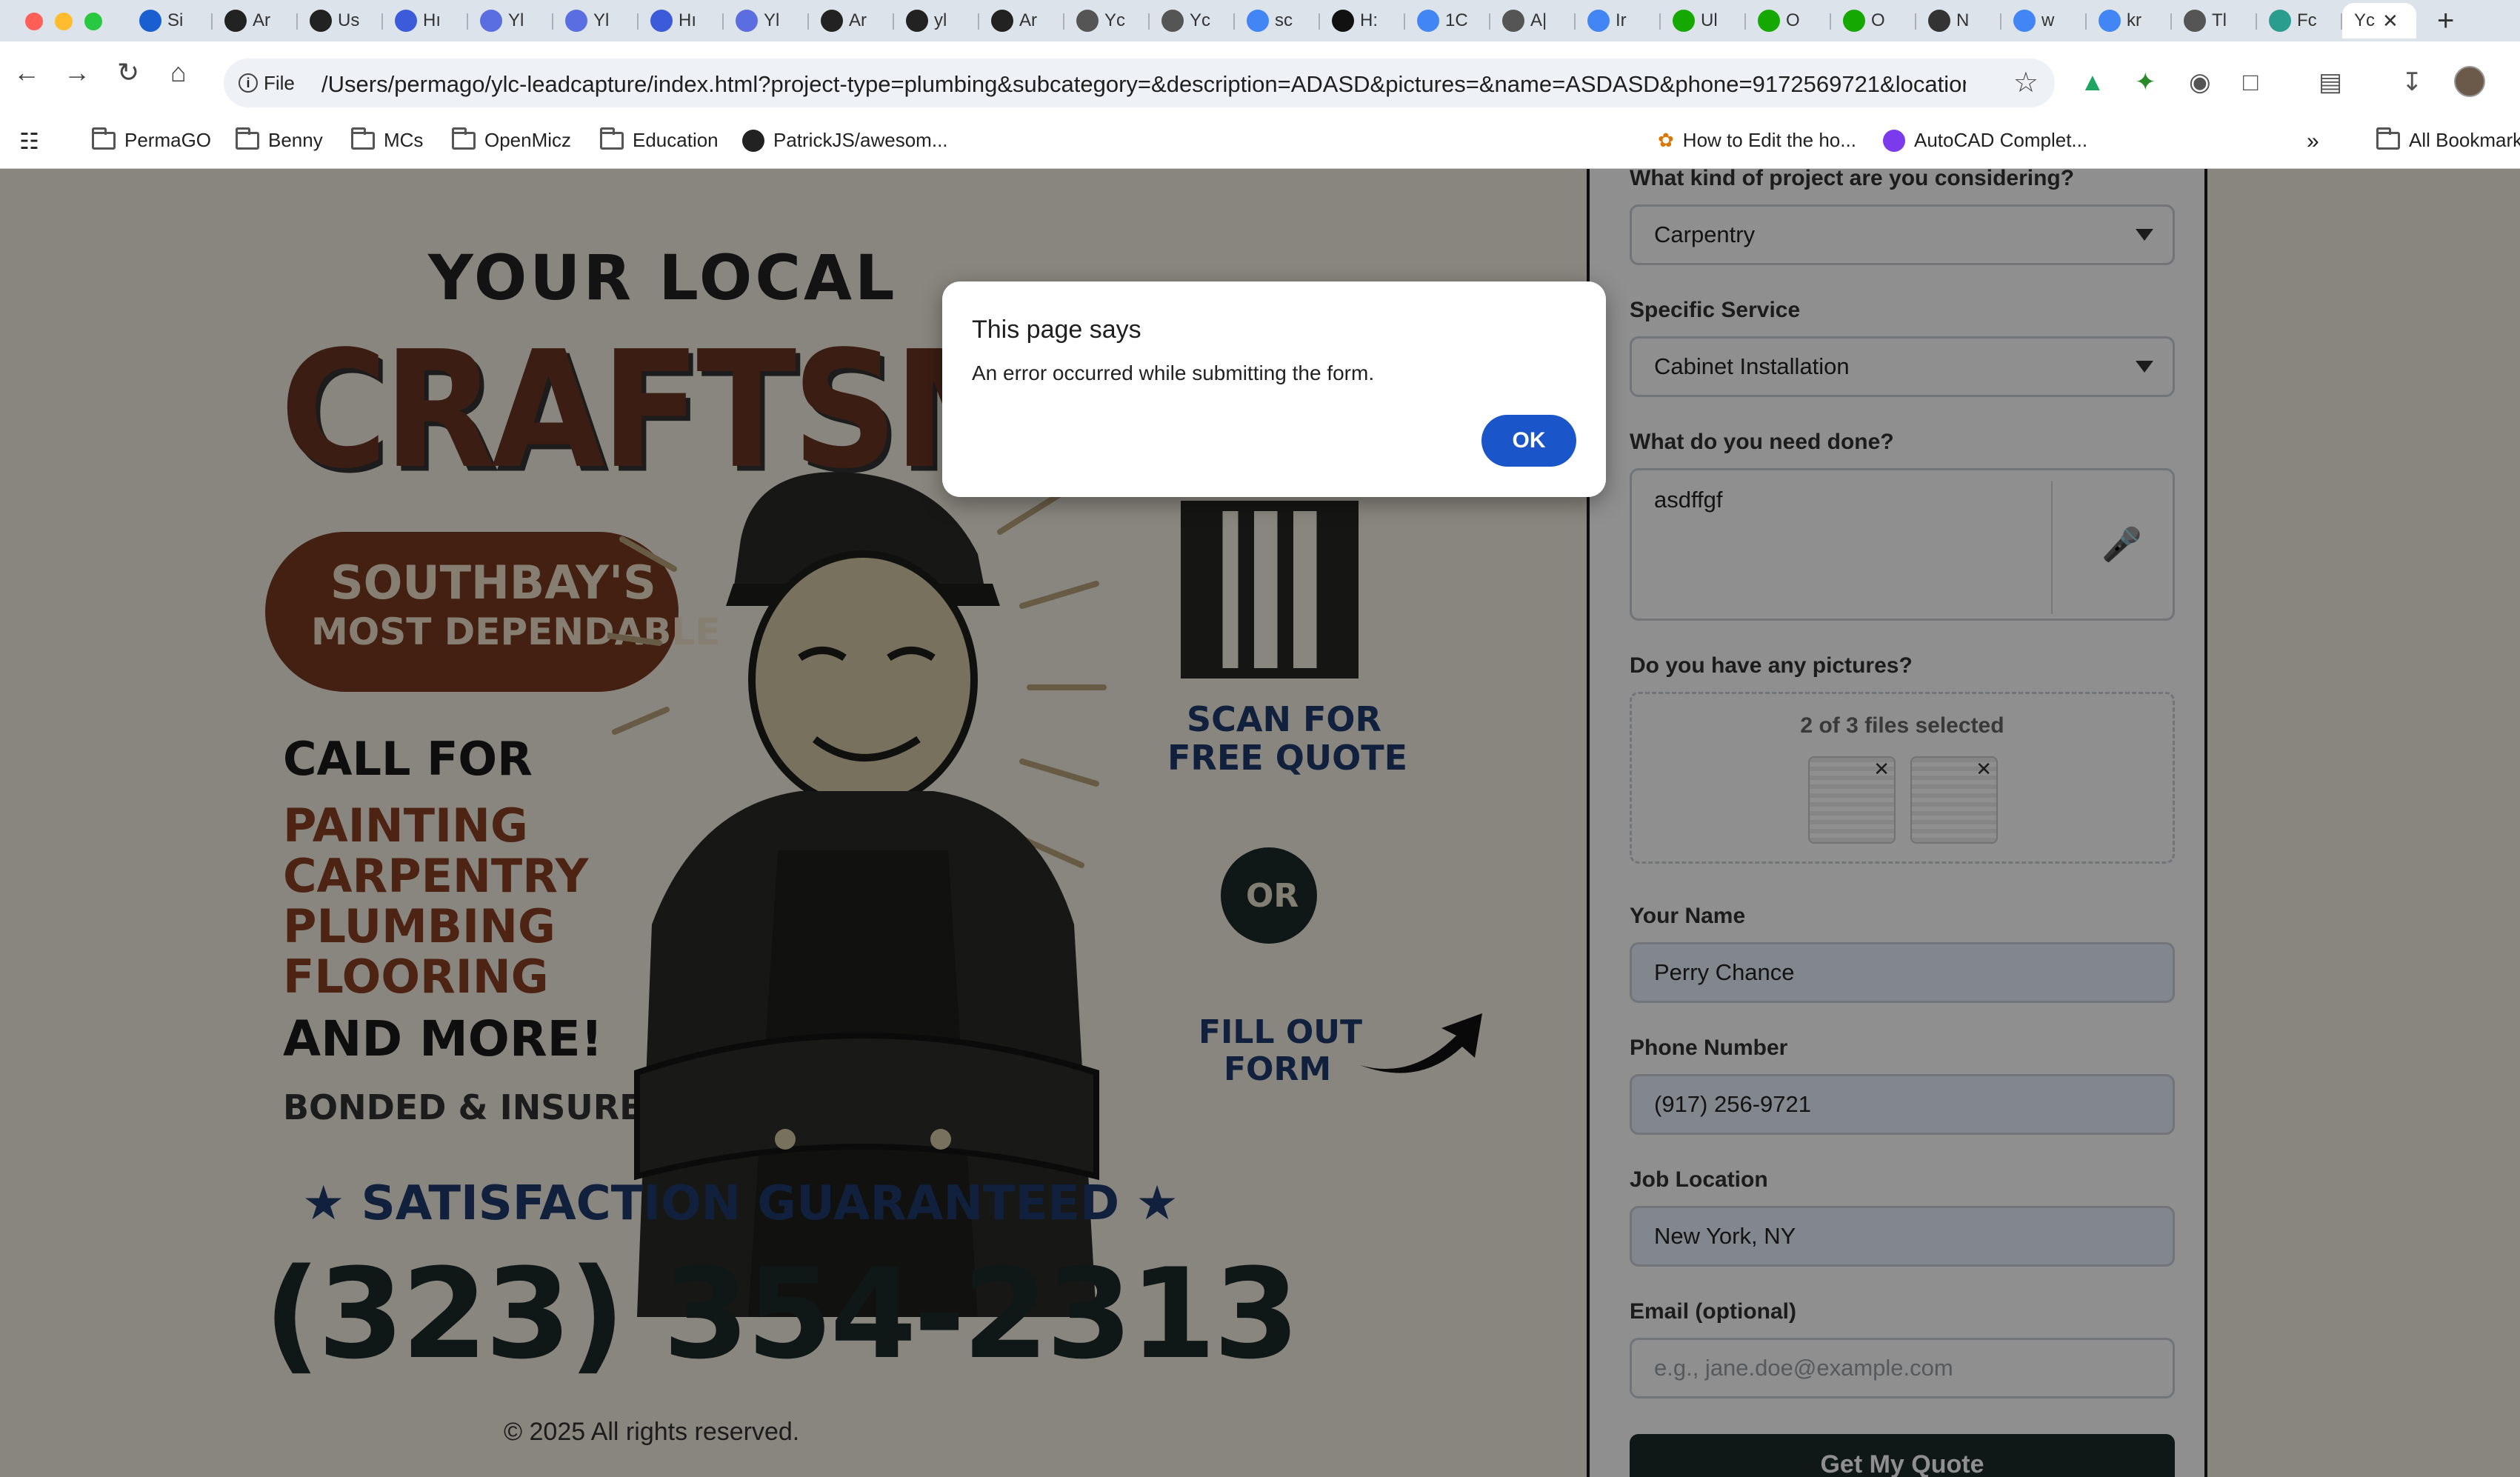 The image size is (2520, 1477). Describe the element at coordinates (1369, 20) in the screenshot. I see `tab-title: H:` at that location.